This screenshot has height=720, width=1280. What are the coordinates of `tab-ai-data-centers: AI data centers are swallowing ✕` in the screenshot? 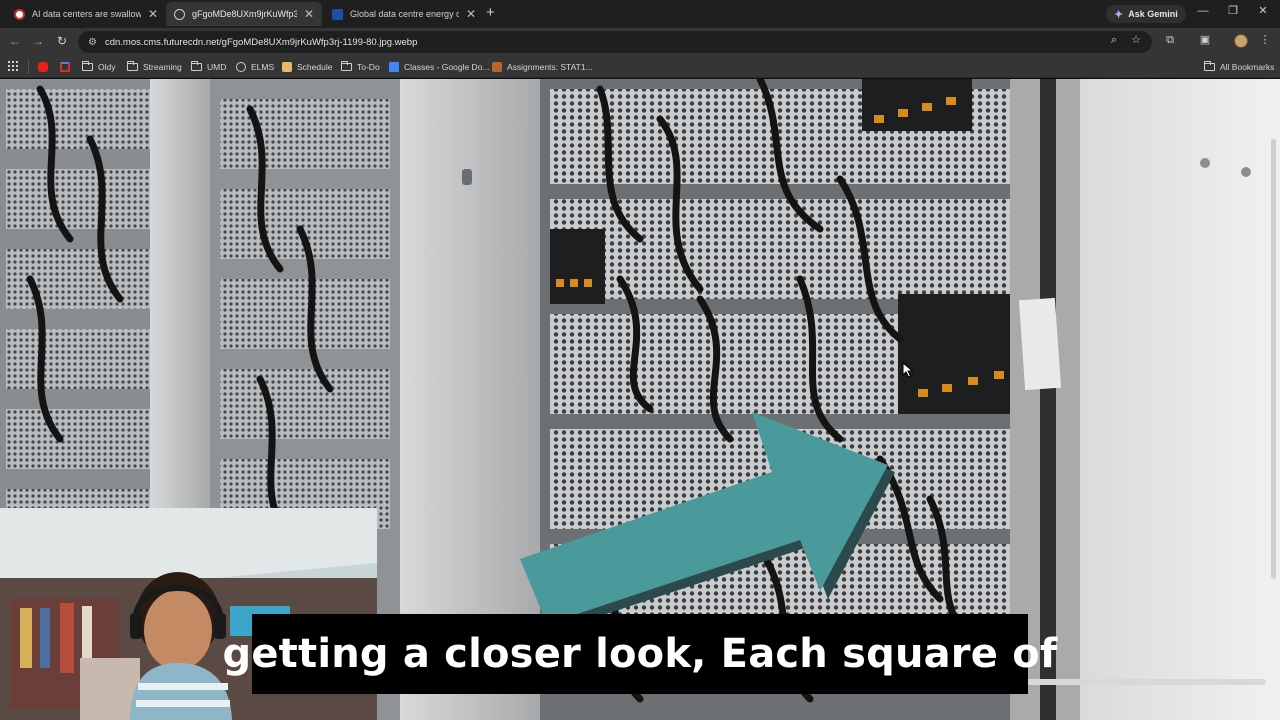 It's located at (86, 14).